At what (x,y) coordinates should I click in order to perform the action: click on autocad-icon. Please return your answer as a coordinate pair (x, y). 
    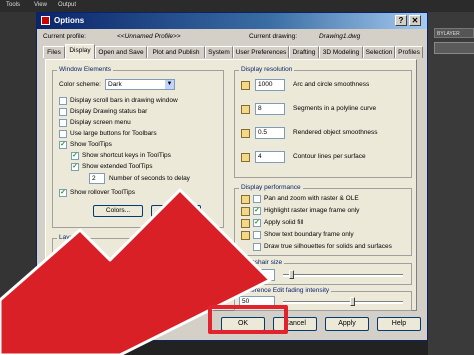
    Looking at the image, I should click on (45, 20).